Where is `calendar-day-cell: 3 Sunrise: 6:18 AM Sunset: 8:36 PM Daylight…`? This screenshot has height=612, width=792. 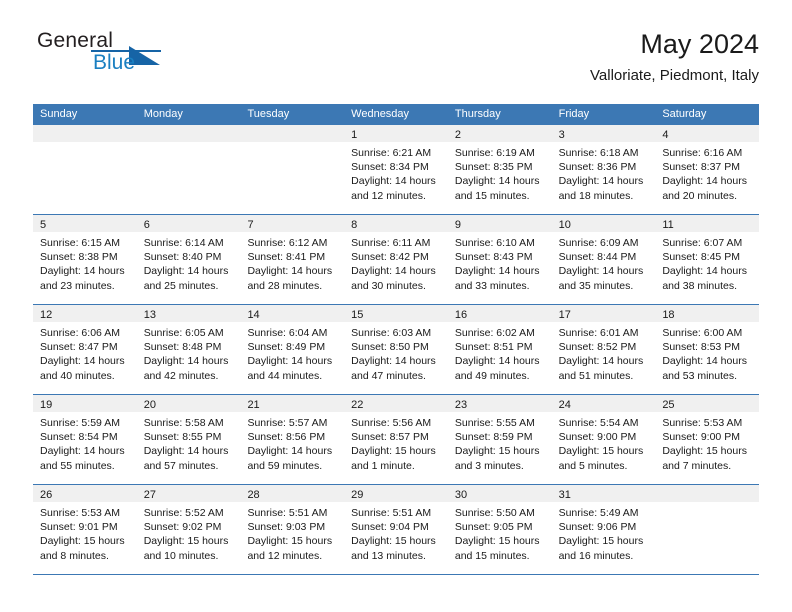 calendar-day-cell: 3 Sunrise: 6:18 AM Sunset: 8:36 PM Daylight… is located at coordinates (603, 169).